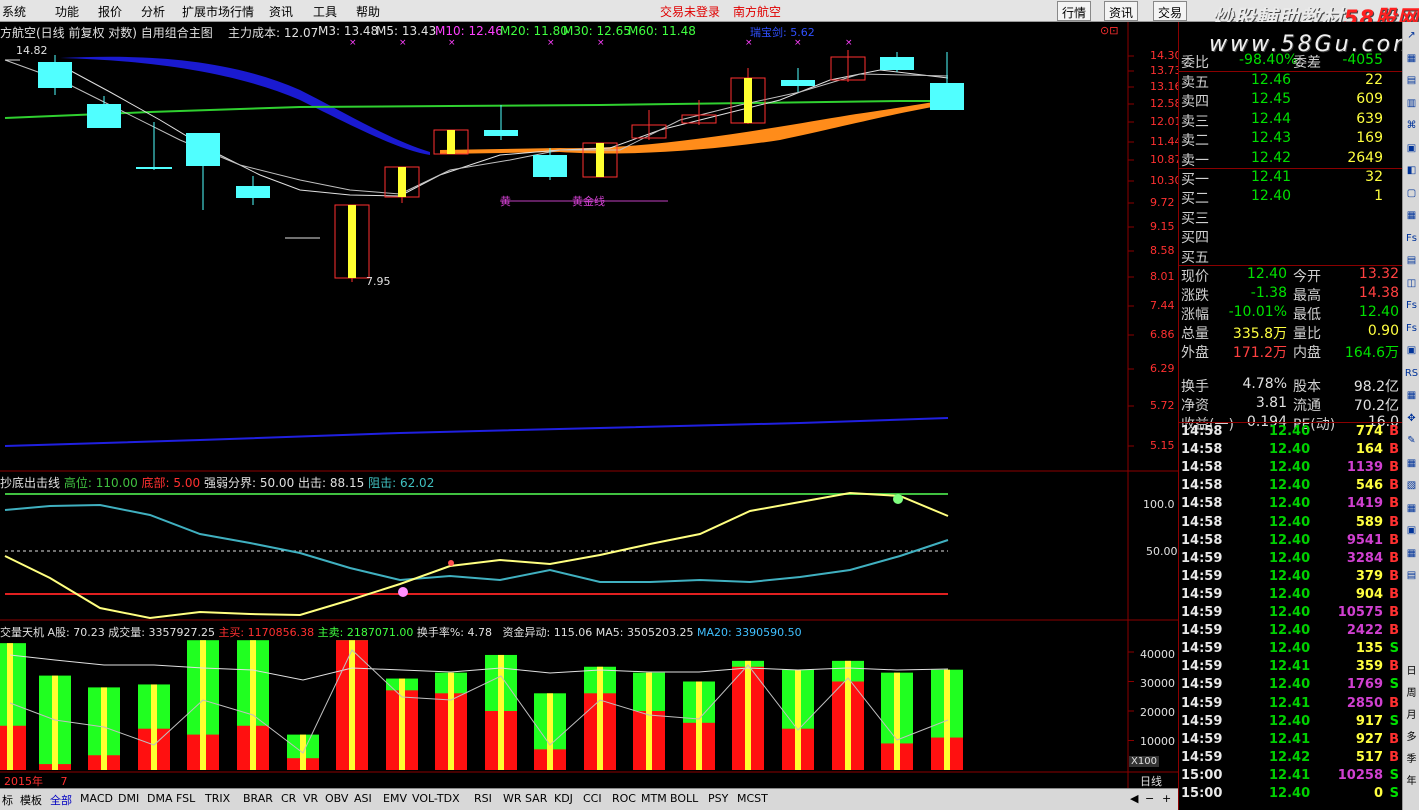 Image resolution: width=1419 pixels, height=810 pixels. What do you see at coordinates (897, 63) in the screenshot?
I see `candle-body` at bounding box center [897, 63].